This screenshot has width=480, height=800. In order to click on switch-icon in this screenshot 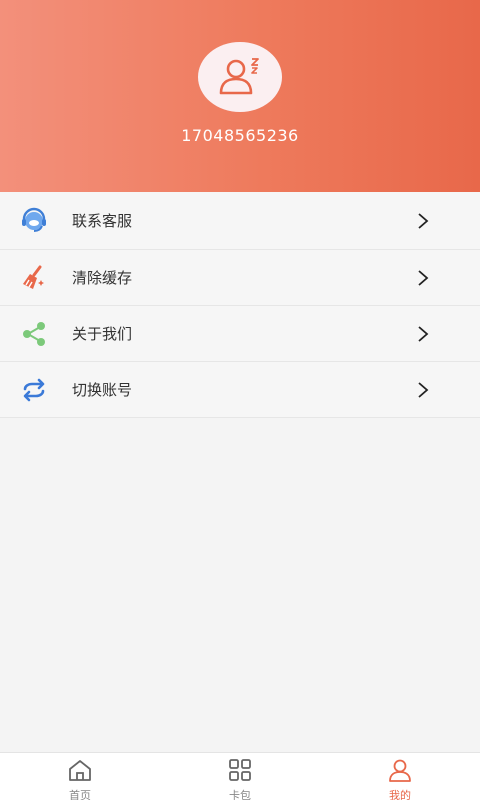, I will do `click(34, 390)`.